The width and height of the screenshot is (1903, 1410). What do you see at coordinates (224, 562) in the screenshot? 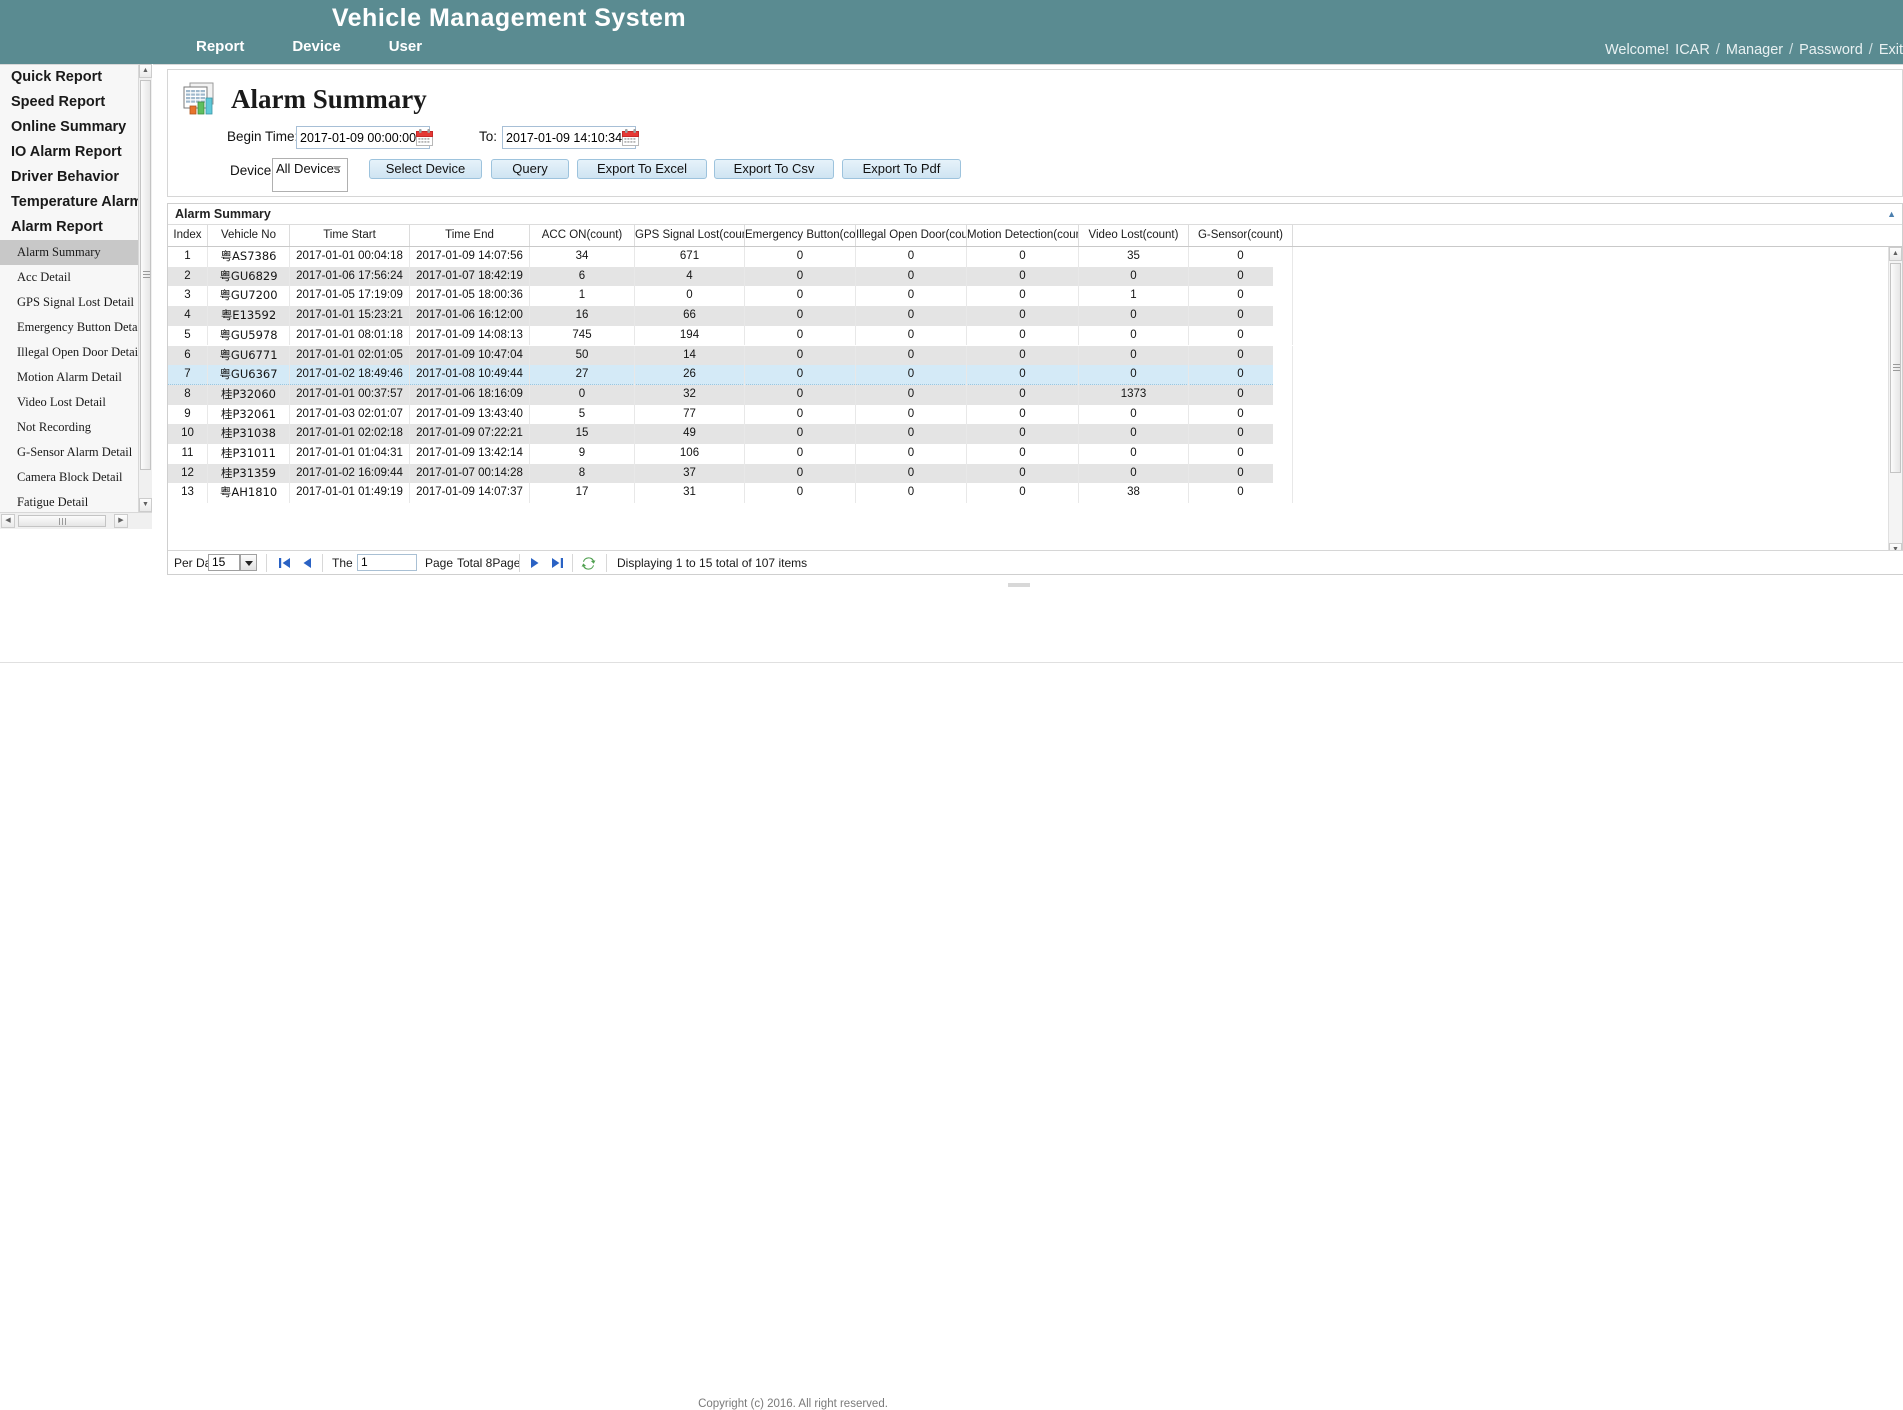
I see `per-data-select: 15` at bounding box center [224, 562].